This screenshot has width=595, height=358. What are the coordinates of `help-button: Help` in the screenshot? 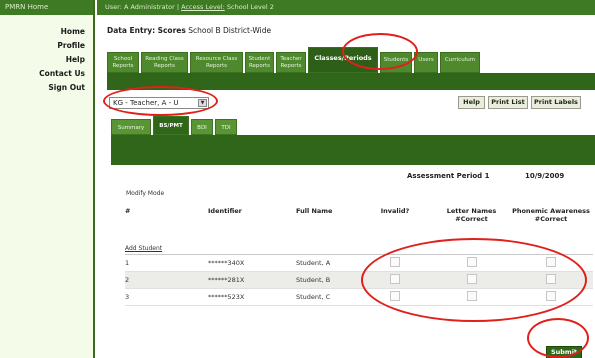 It's located at (471, 102).